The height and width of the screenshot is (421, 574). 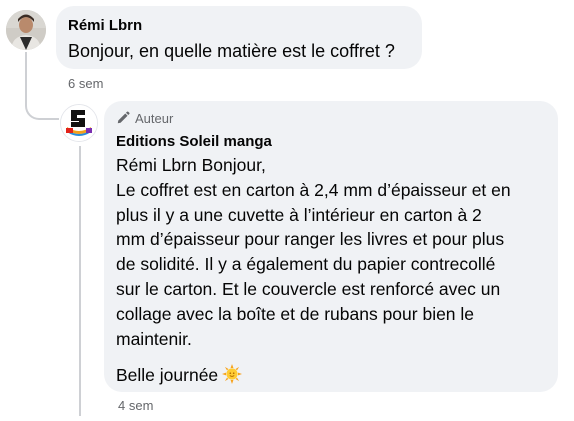 What do you see at coordinates (154, 118) in the screenshot?
I see `author-badge-label: Auteur` at bounding box center [154, 118].